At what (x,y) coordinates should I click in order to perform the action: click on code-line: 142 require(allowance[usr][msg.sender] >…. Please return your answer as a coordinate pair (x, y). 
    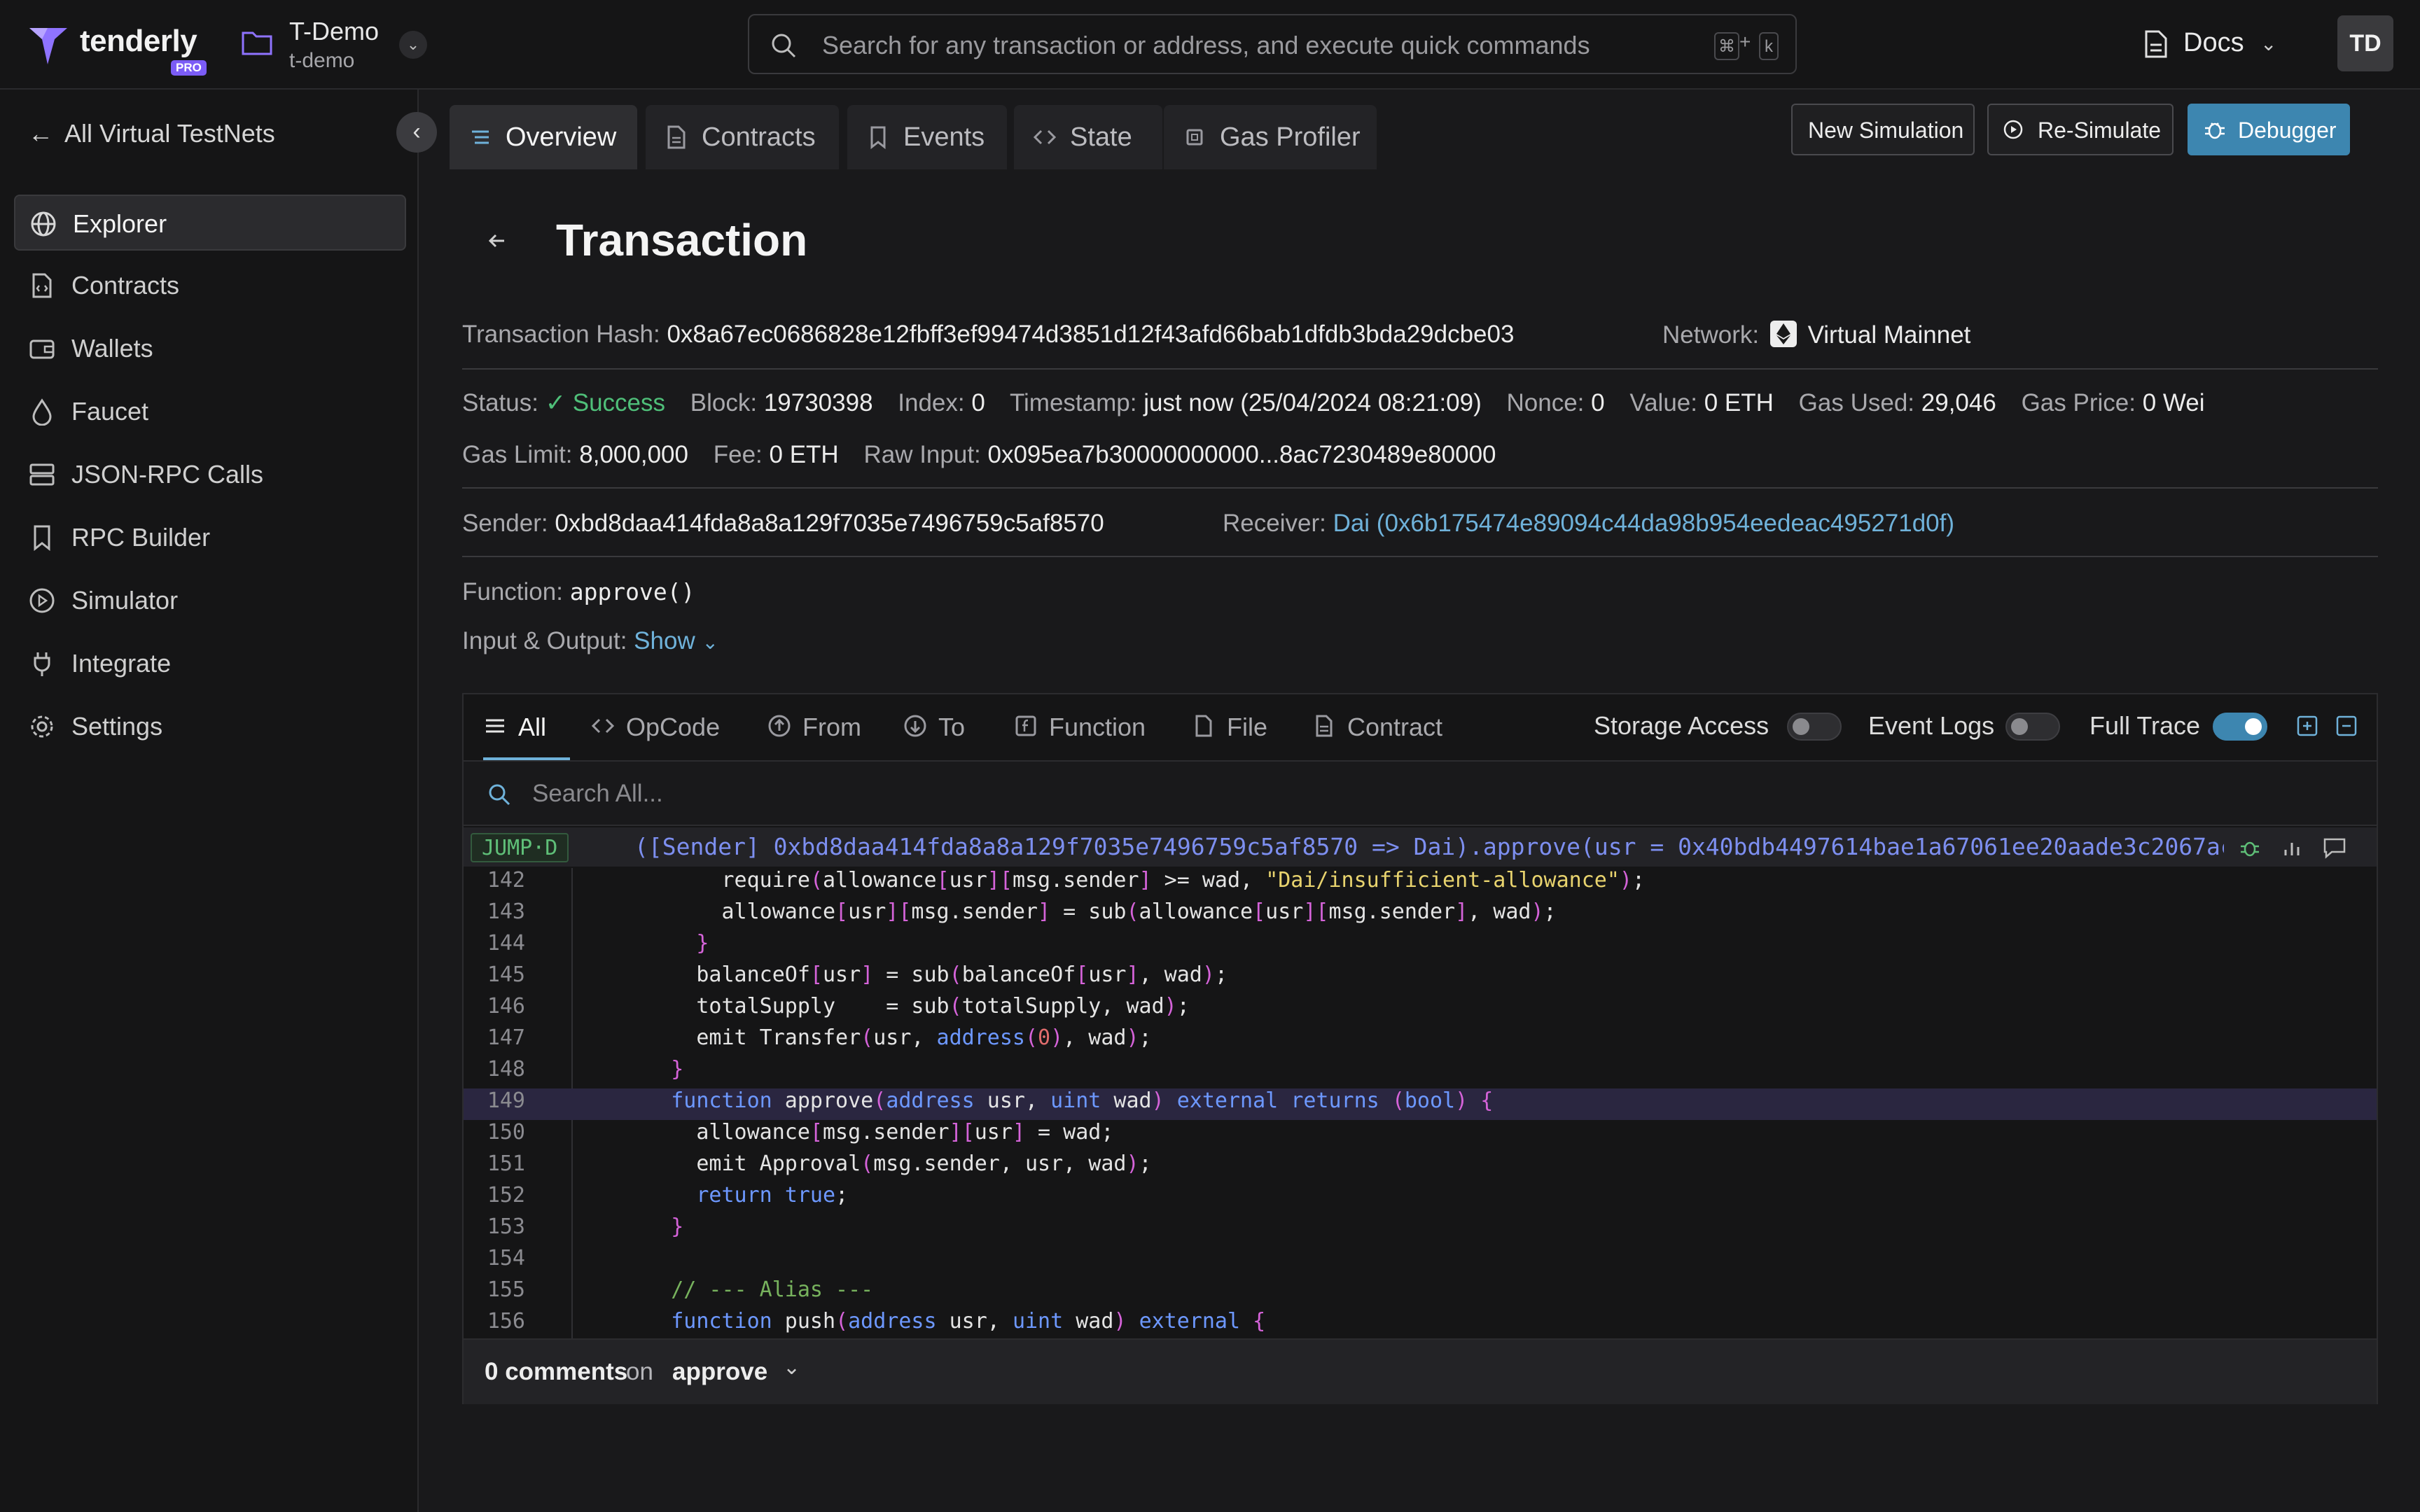
    Looking at the image, I should click on (1420, 883).